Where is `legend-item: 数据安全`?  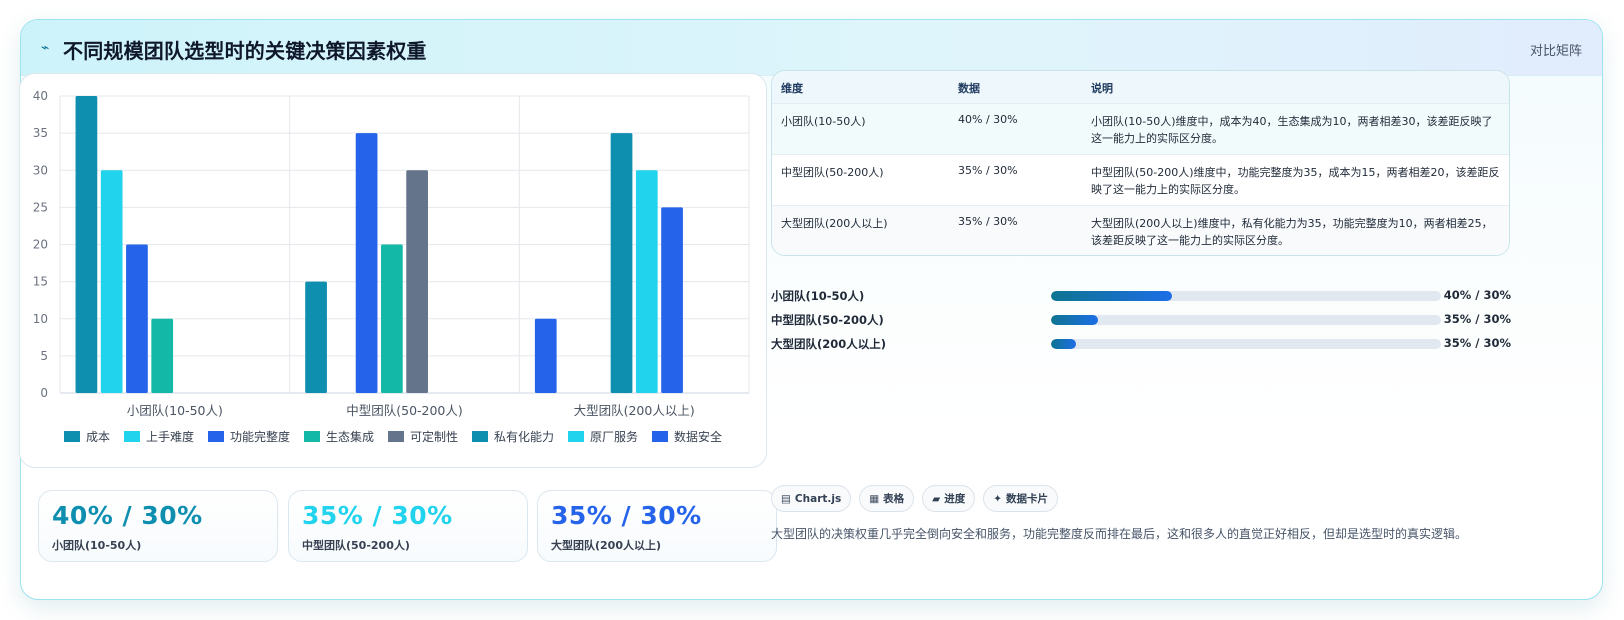
legend-item: 数据安全 is located at coordinates (687, 436).